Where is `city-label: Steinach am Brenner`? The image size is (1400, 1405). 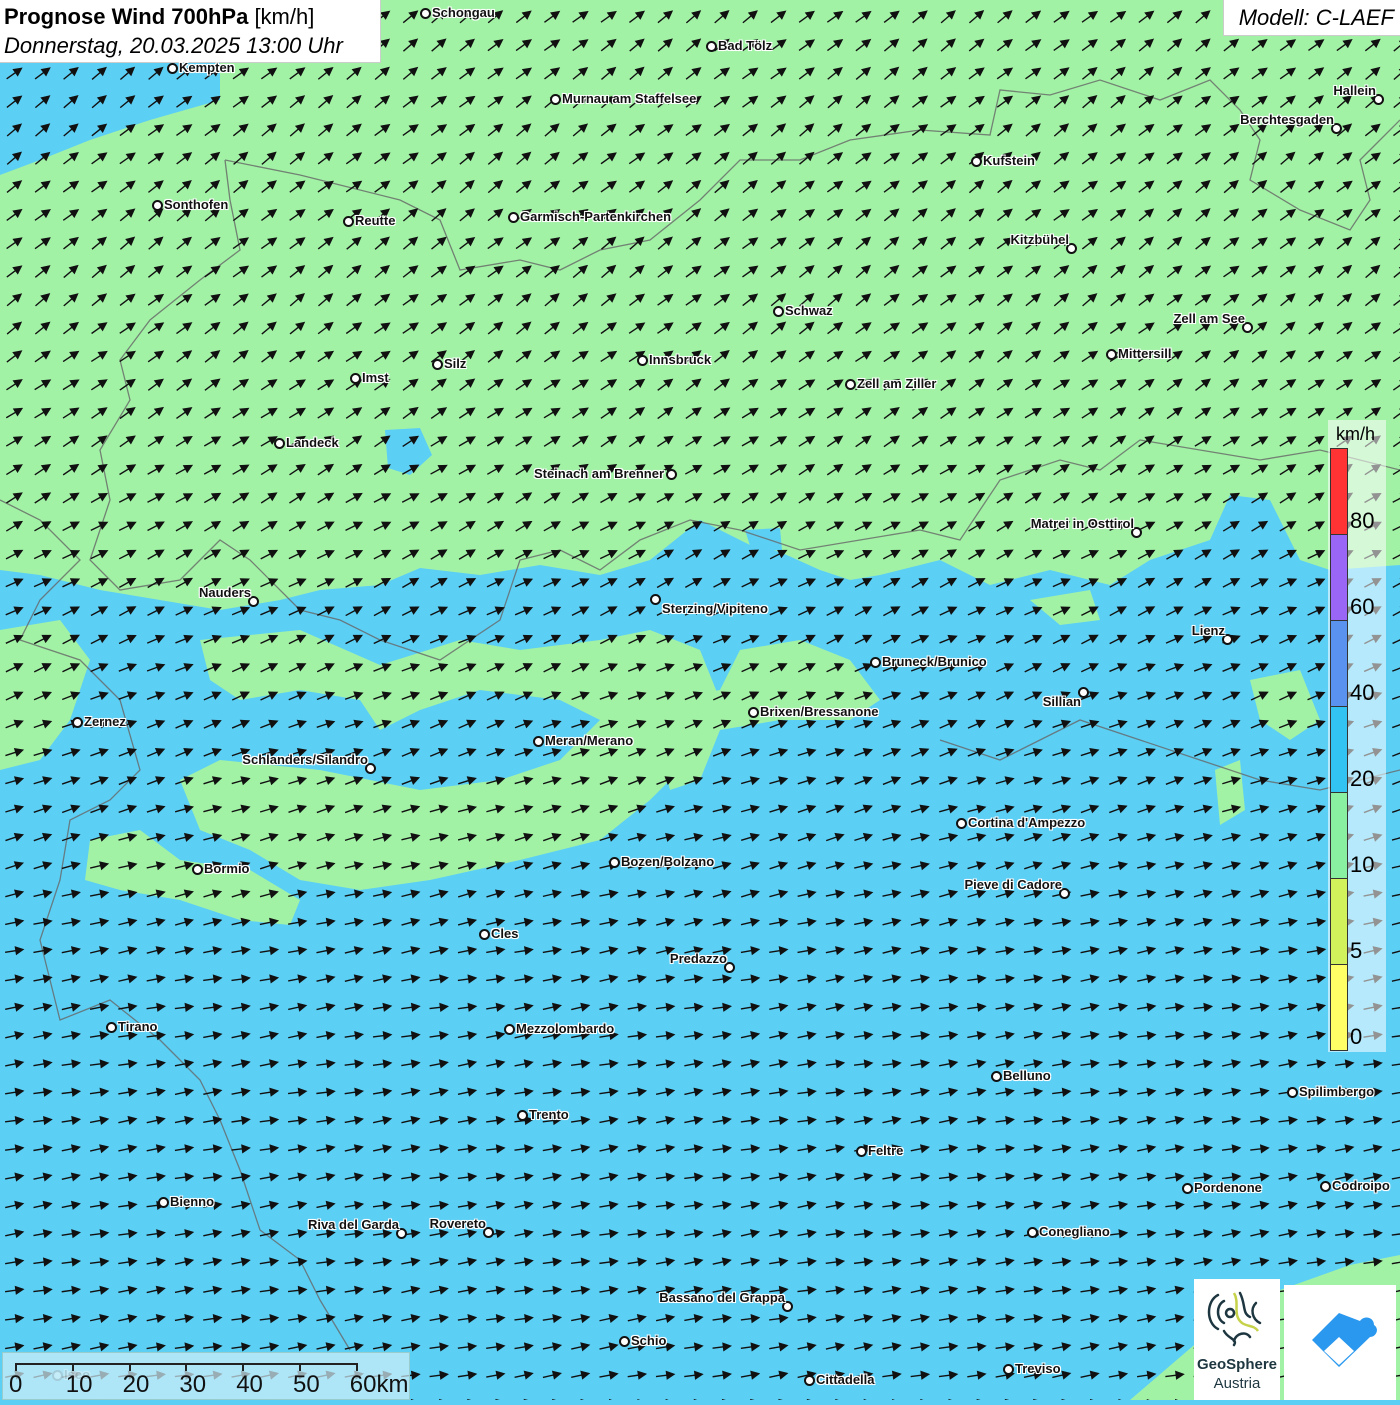
city-label: Steinach am Brenner is located at coordinates (598, 473).